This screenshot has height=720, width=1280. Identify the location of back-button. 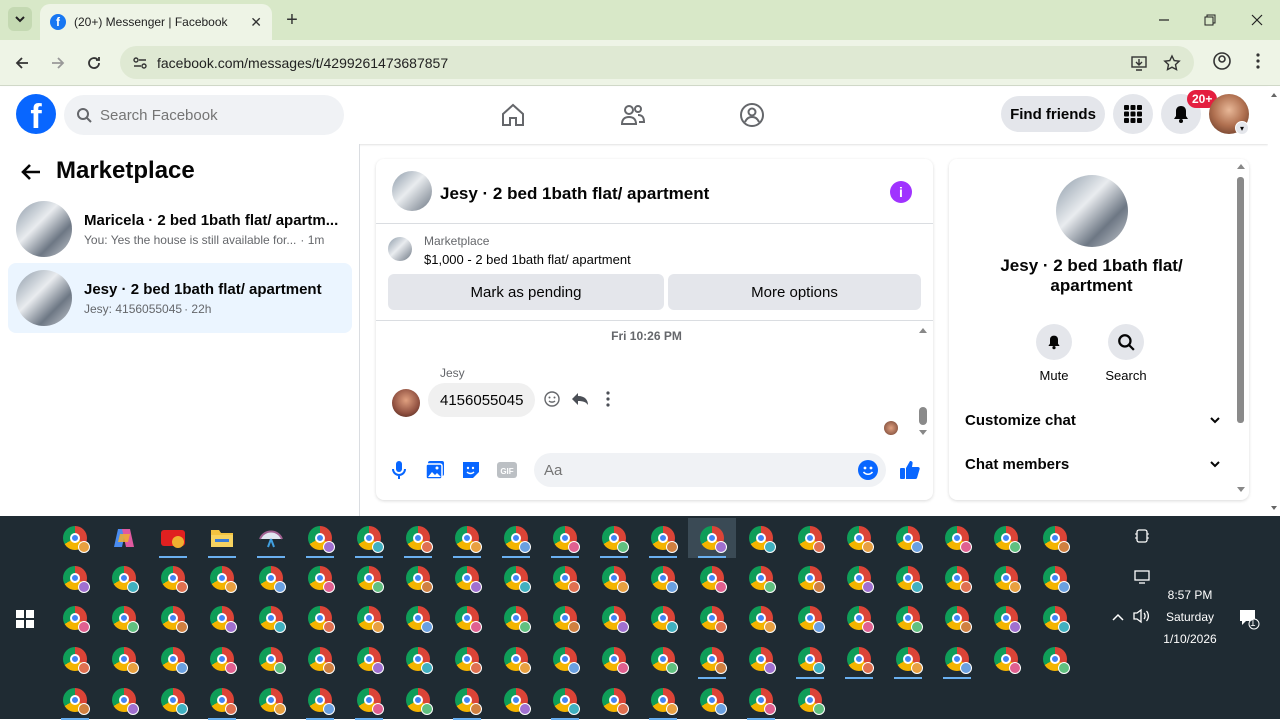
(31, 172).